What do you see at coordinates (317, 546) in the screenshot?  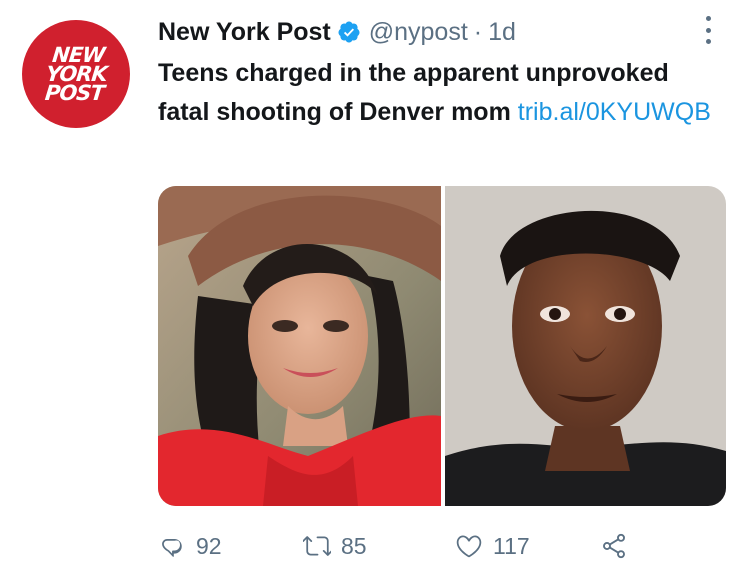 I see `retweet-icon` at bounding box center [317, 546].